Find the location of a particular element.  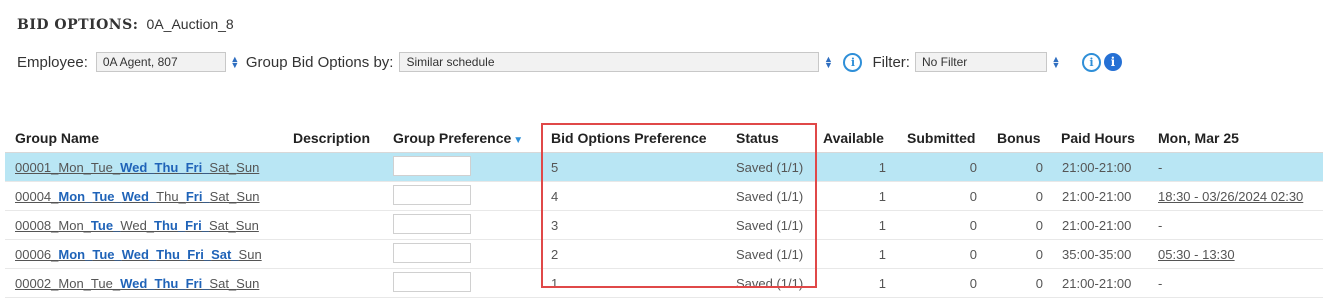

page-title: BID OPTIONS: 0A_Auction_8 is located at coordinates (125, 24).